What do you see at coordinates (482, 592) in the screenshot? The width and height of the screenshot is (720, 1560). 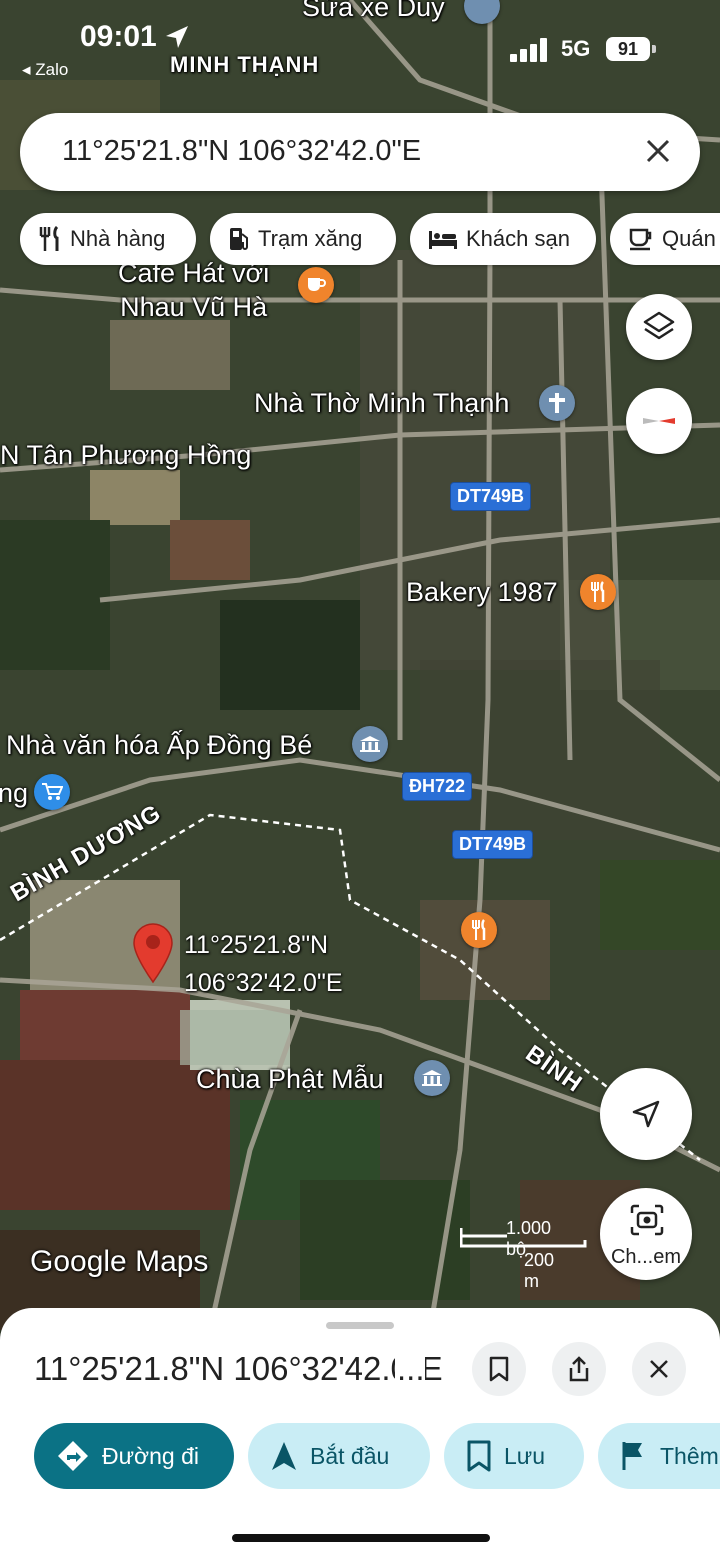 I see `map-label-bakery: Bakery 1987` at bounding box center [482, 592].